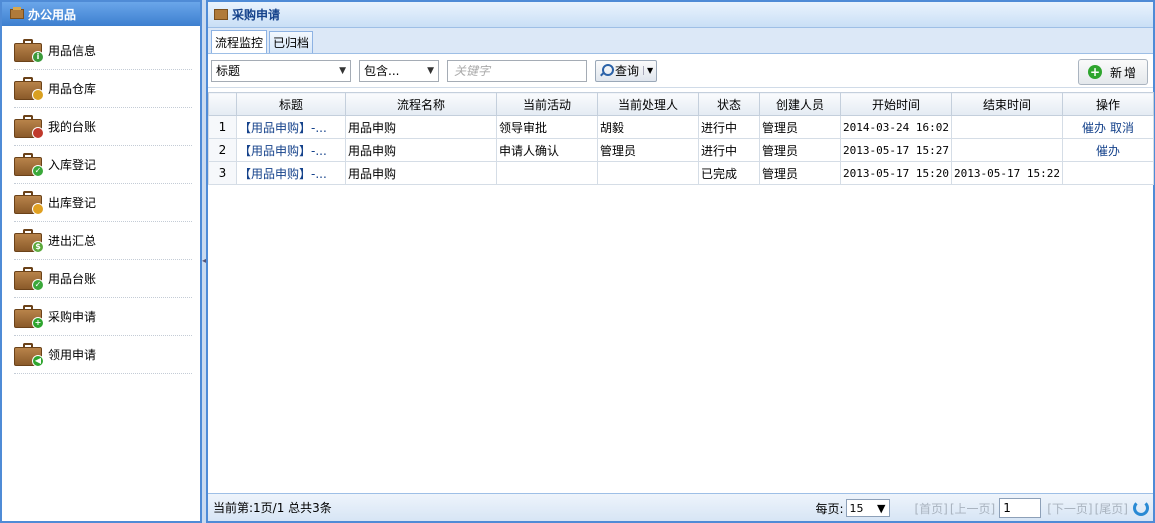 The image size is (1155, 523). What do you see at coordinates (856, 508) in the screenshot?
I see `per-page-value: 15` at bounding box center [856, 508].